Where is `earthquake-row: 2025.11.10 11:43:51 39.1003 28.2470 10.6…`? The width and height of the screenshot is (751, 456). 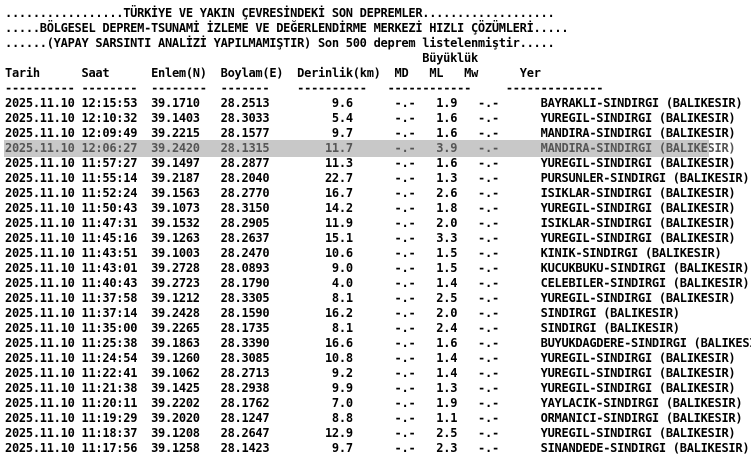 earthquake-row: 2025.11.10 11:43:51 39.1003 28.2470 10.6… is located at coordinates (378, 253).